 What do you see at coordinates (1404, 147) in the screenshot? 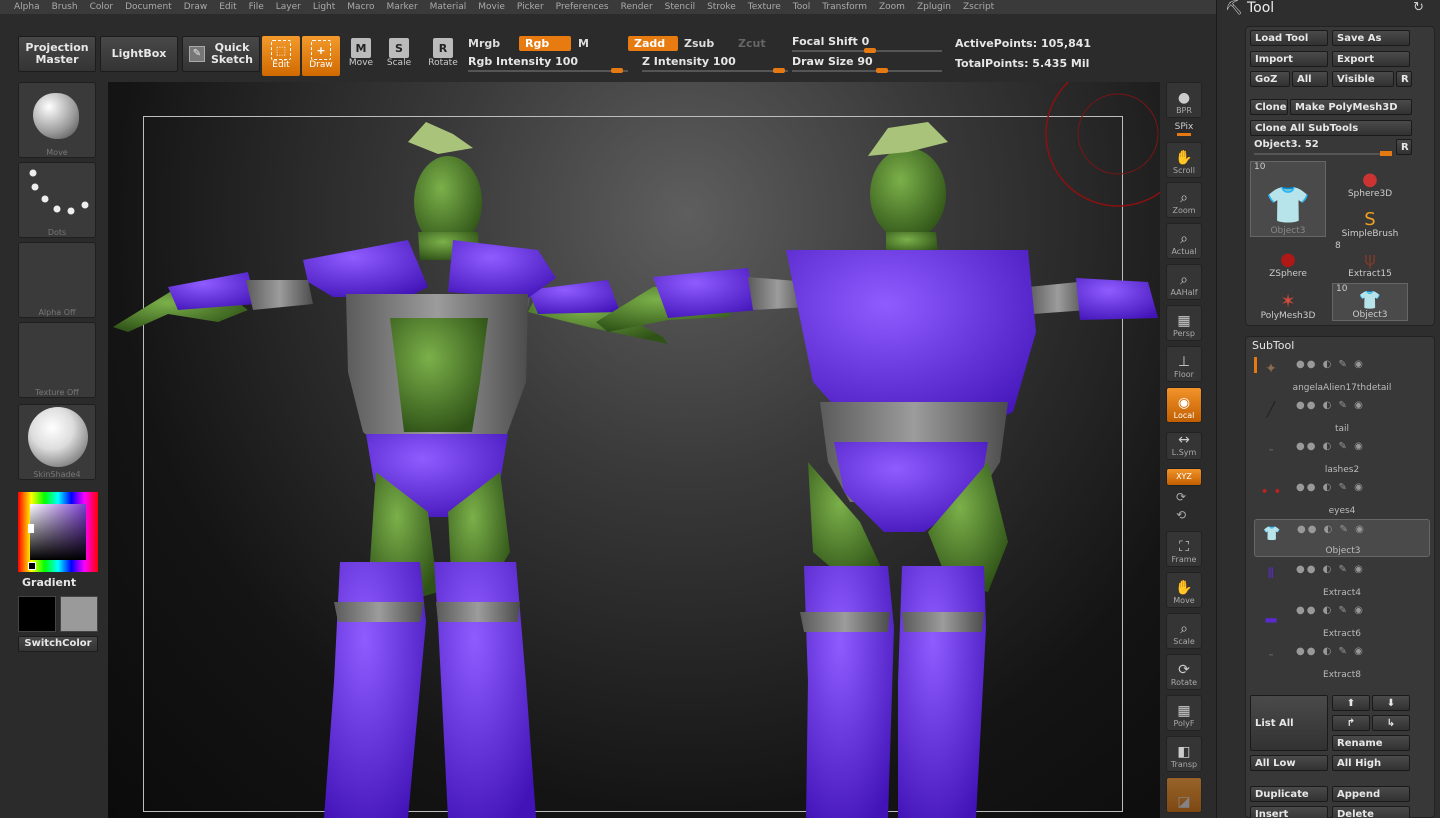
I see `object-r-button: R` at bounding box center [1404, 147].